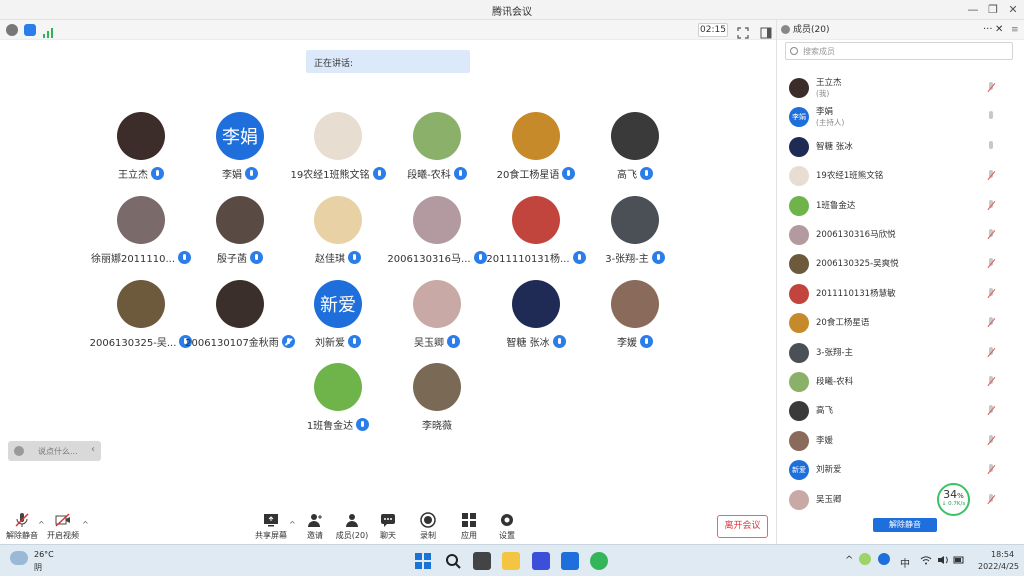  Describe the element at coordinates (635, 236) in the screenshot. I see `participant-tile: 3-张翔-主` at that location.